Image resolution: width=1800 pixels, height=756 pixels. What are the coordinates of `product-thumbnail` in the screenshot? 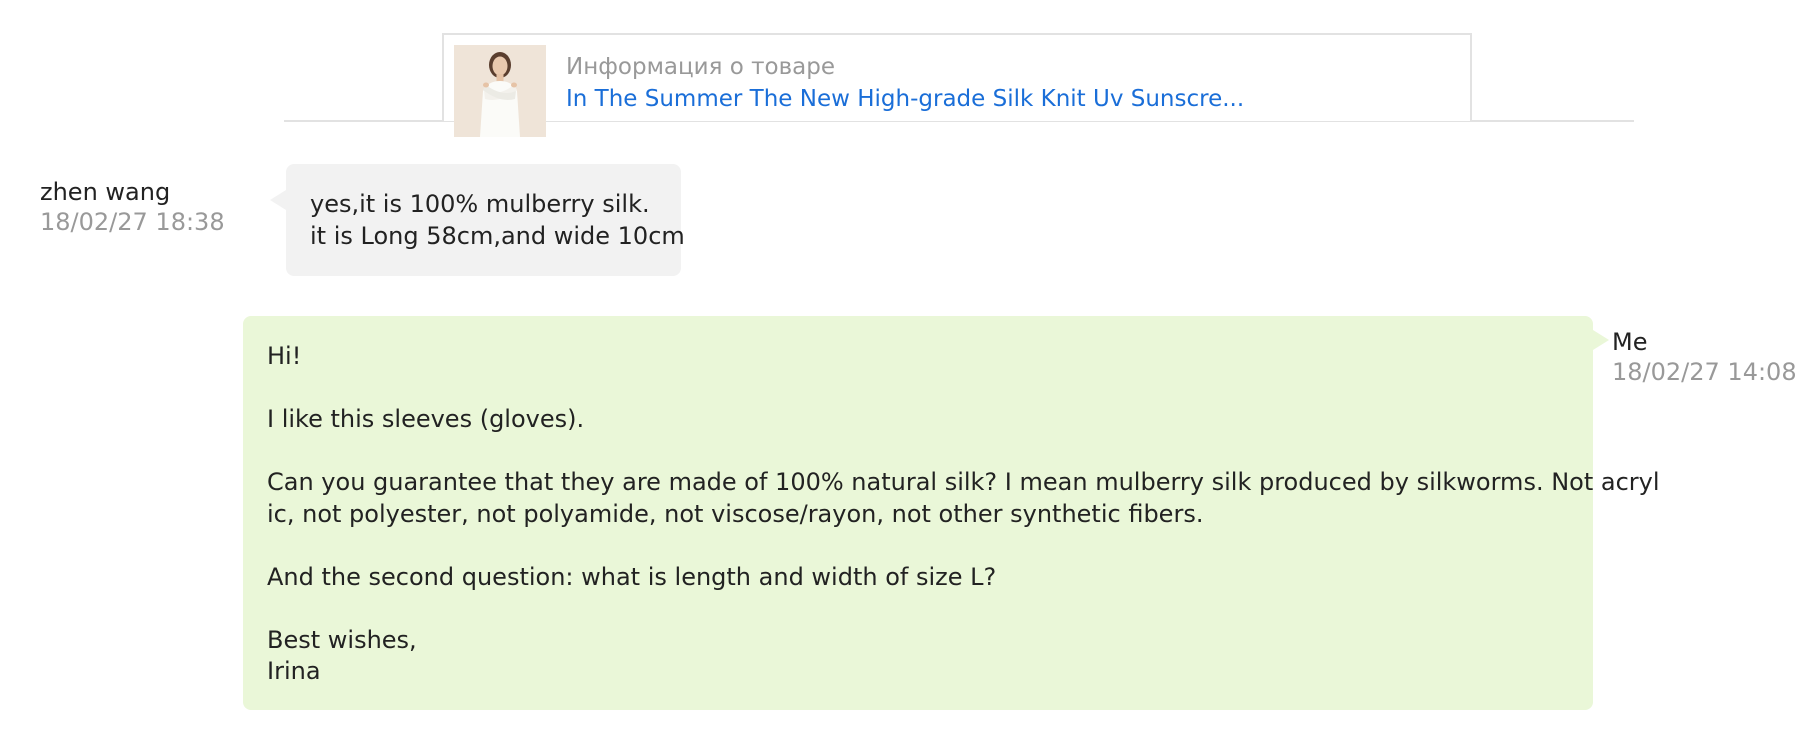 It's located at (500, 91).